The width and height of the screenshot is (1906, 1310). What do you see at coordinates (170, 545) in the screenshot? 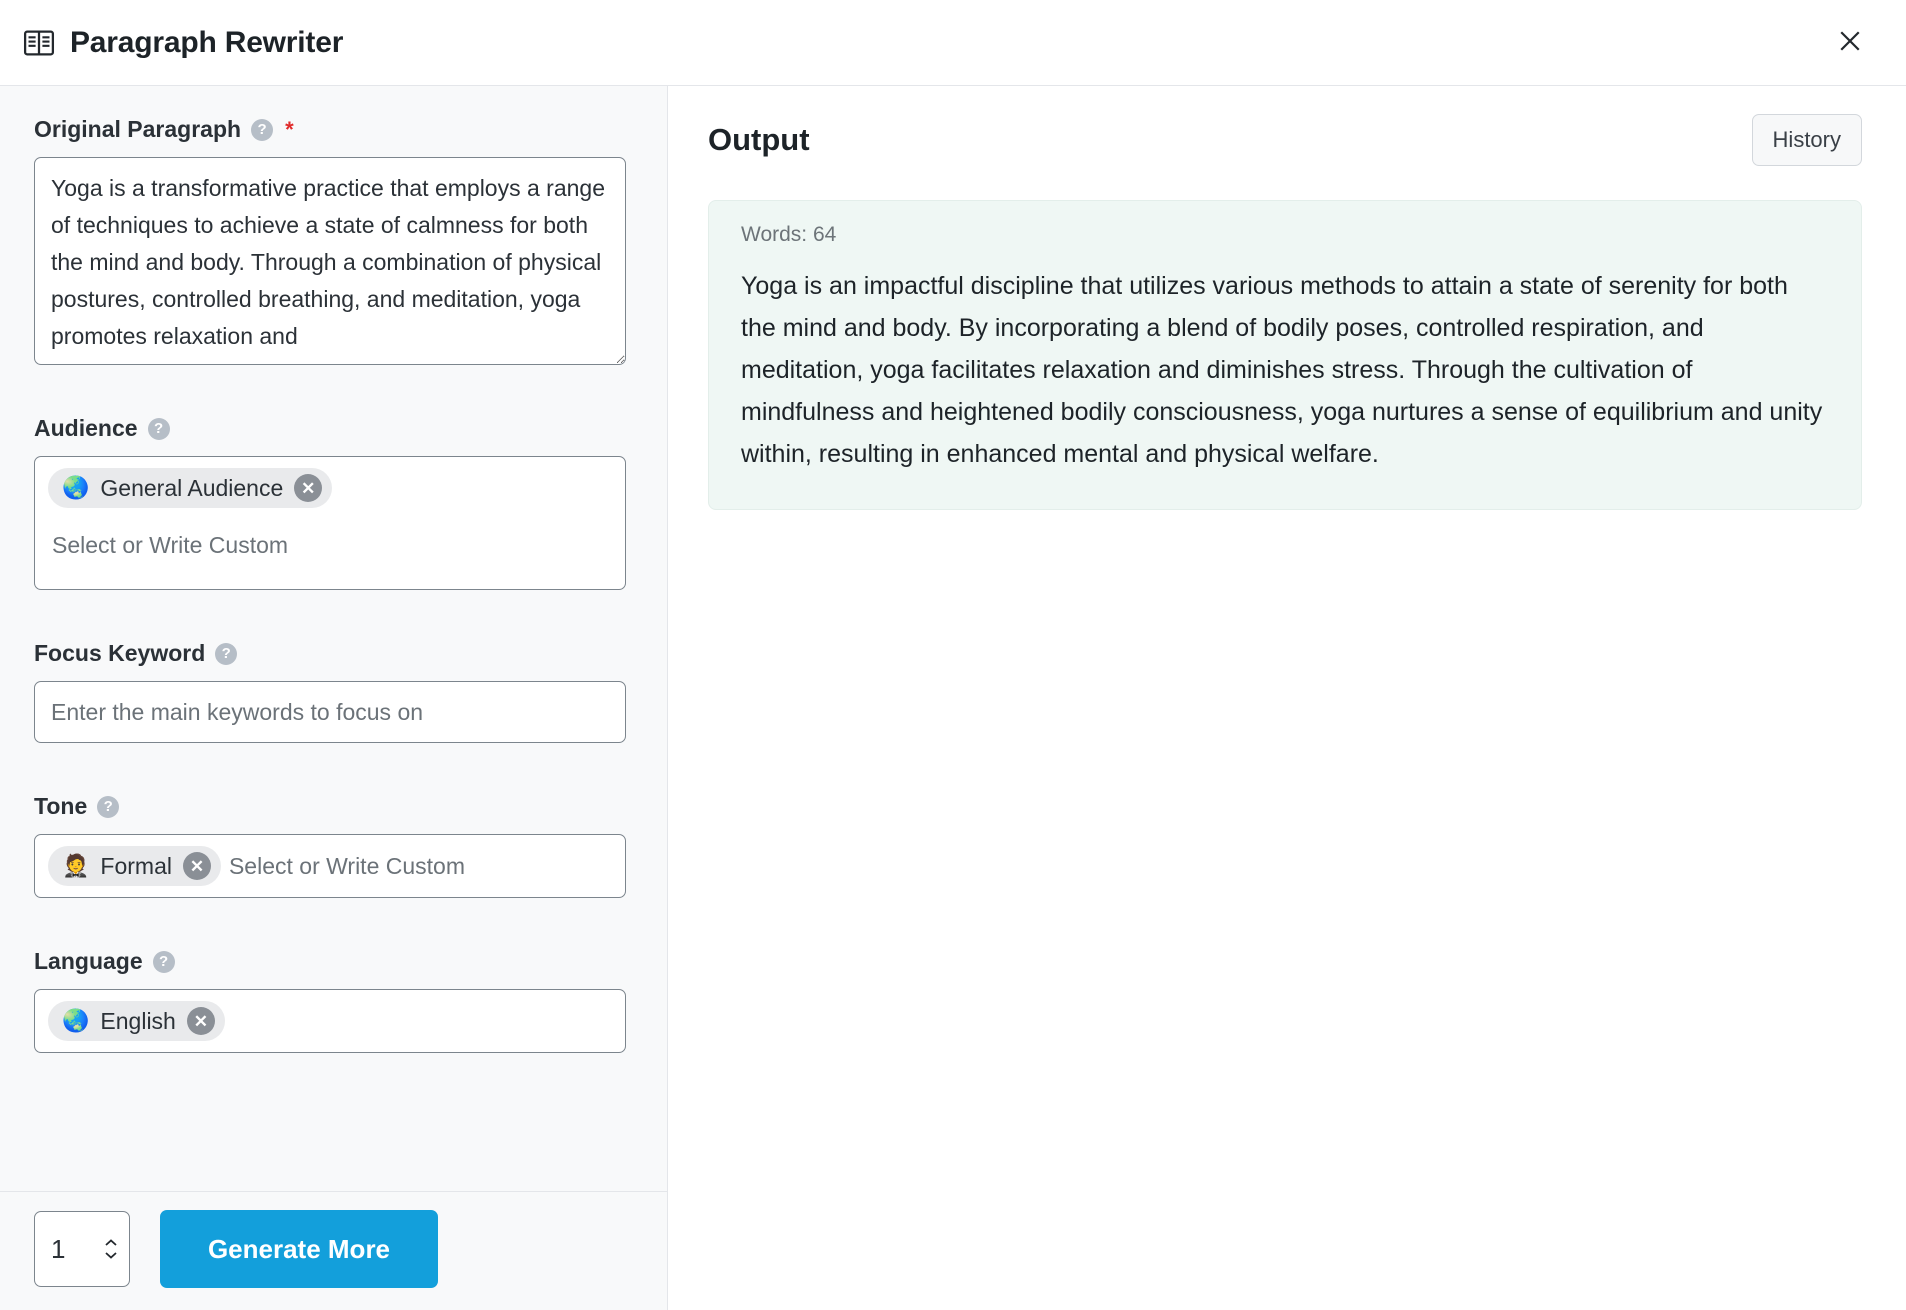
I see `audience-placeholder: Select or Write Custom` at bounding box center [170, 545].